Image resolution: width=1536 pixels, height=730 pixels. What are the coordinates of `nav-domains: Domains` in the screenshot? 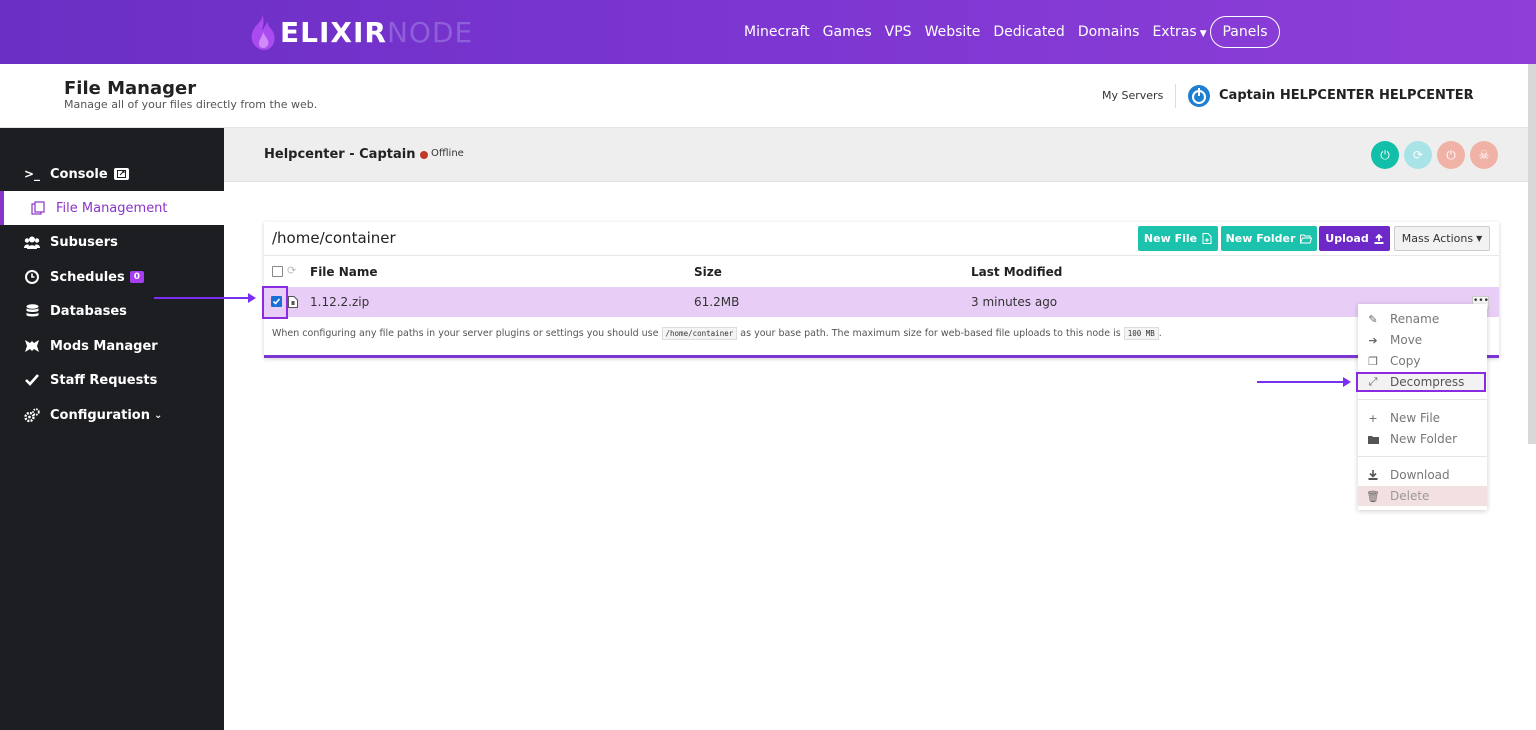 It's located at (1109, 32).